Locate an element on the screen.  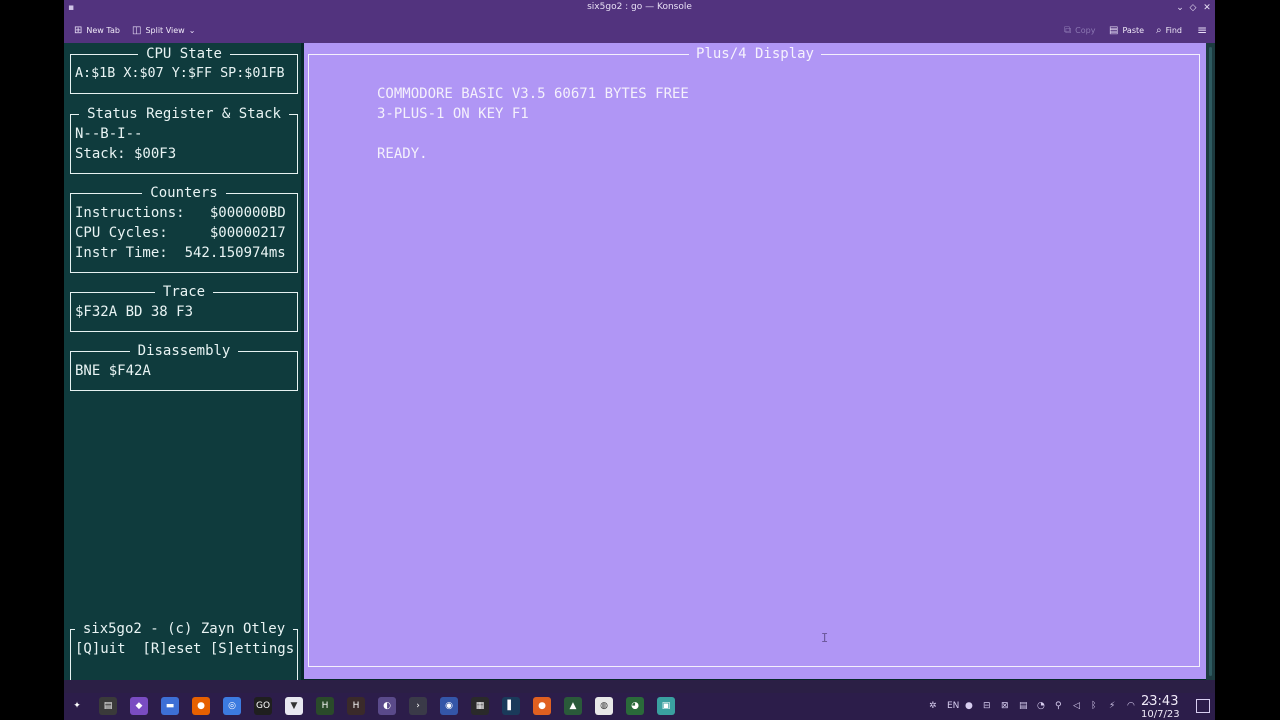
paste-icon: ▤ is located at coordinates (1114, 30).